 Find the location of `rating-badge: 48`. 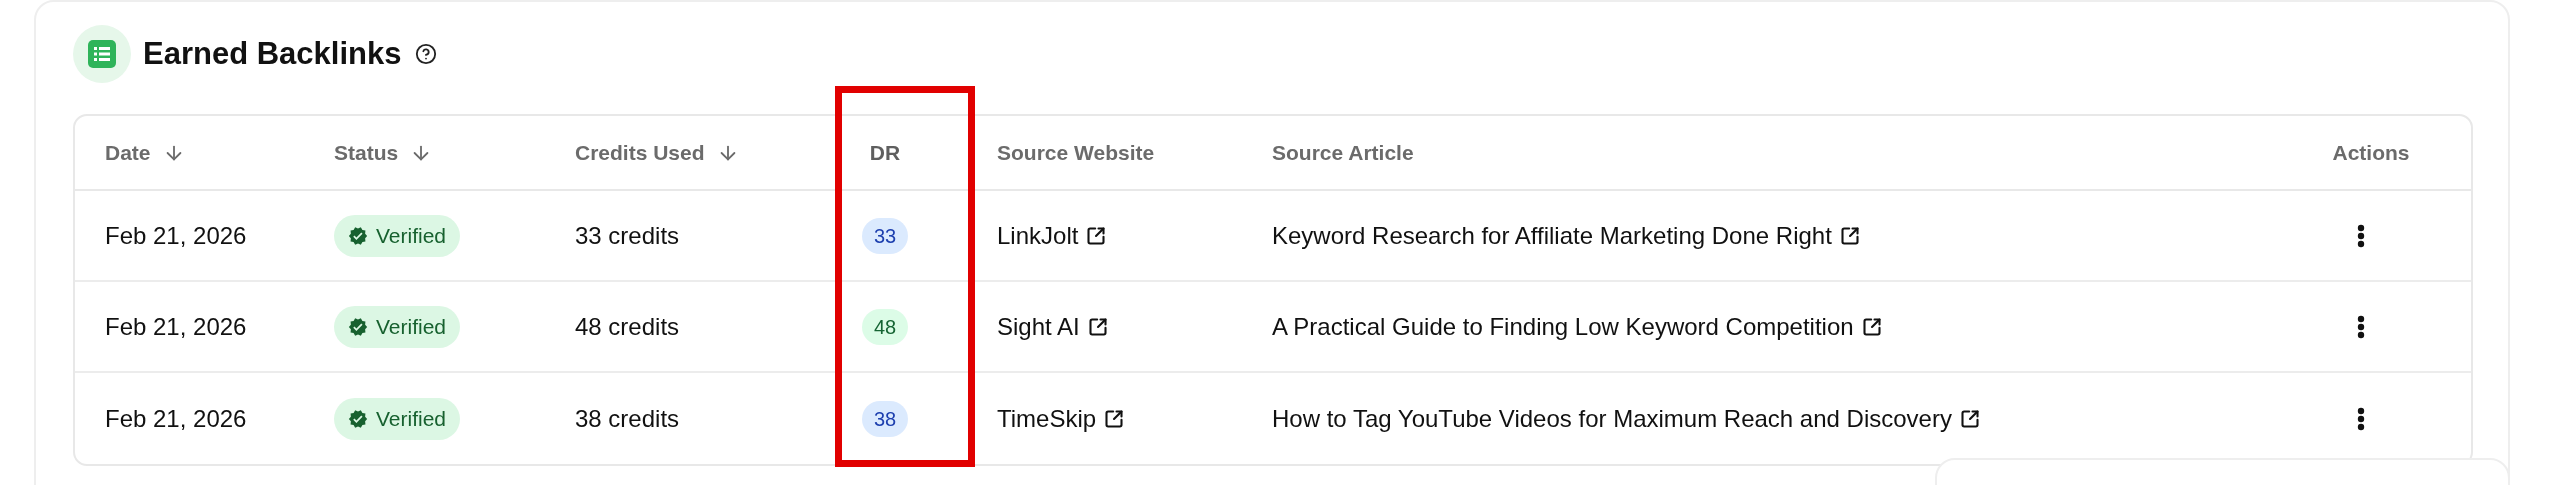

rating-badge: 48 is located at coordinates (885, 326).